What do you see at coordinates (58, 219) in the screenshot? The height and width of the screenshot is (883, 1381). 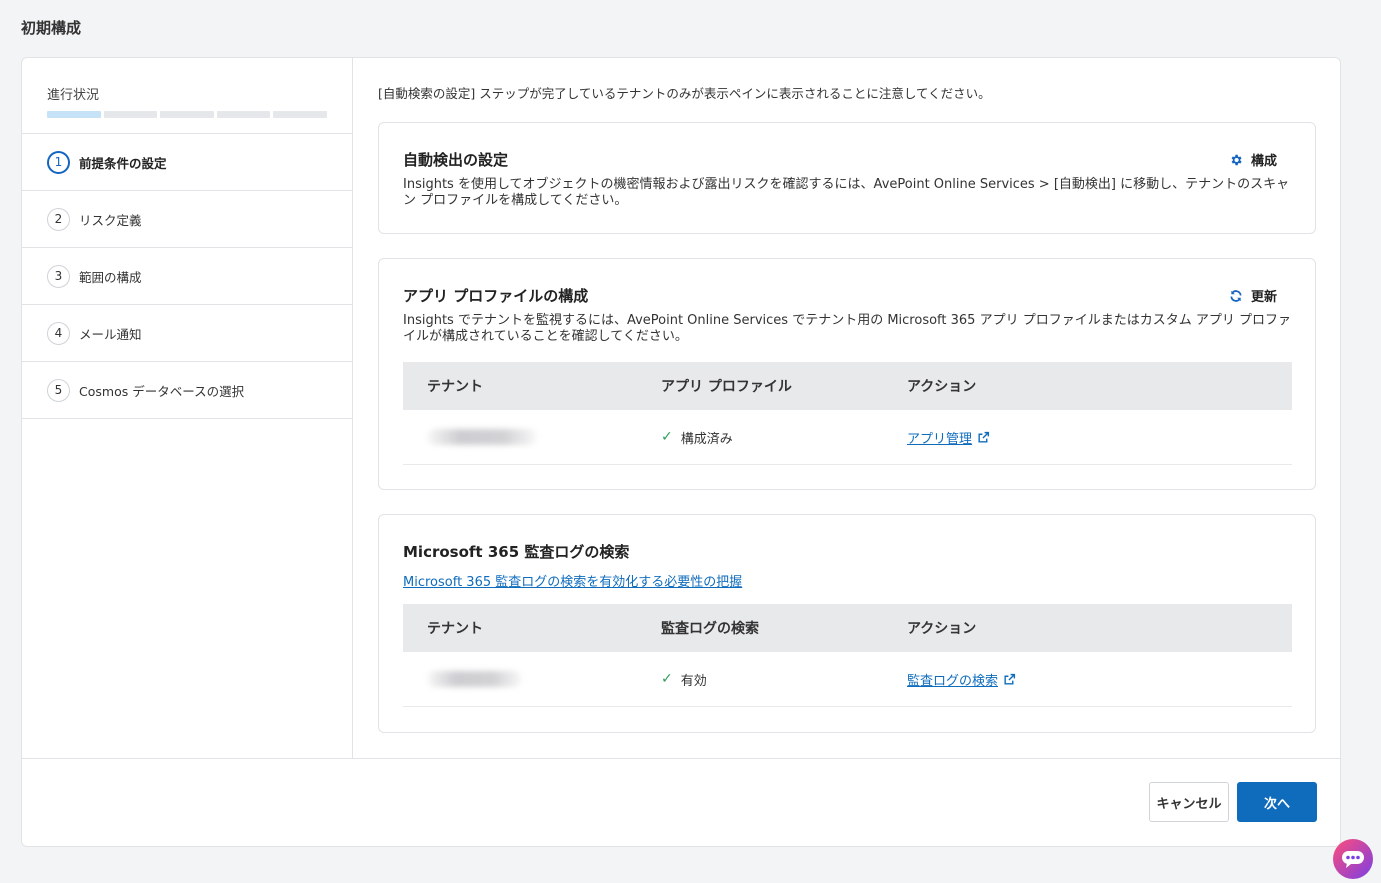 I see `step-number: 2` at bounding box center [58, 219].